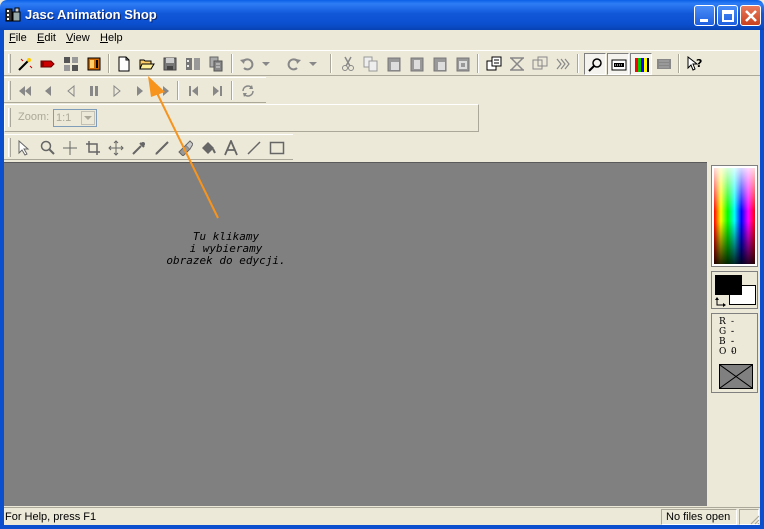 The image size is (764, 529). What do you see at coordinates (217, 91) in the screenshot?
I see `next-keyframe-button` at bounding box center [217, 91].